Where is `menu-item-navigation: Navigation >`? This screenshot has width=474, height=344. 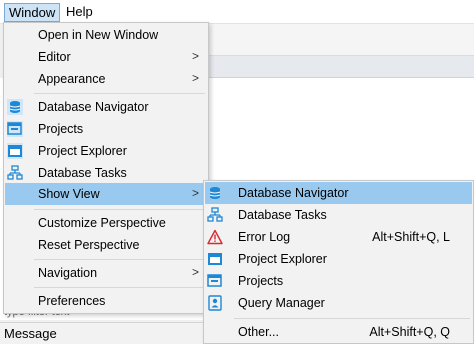 menu-item-navigation: Navigation > is located at coordinates (106, 273).